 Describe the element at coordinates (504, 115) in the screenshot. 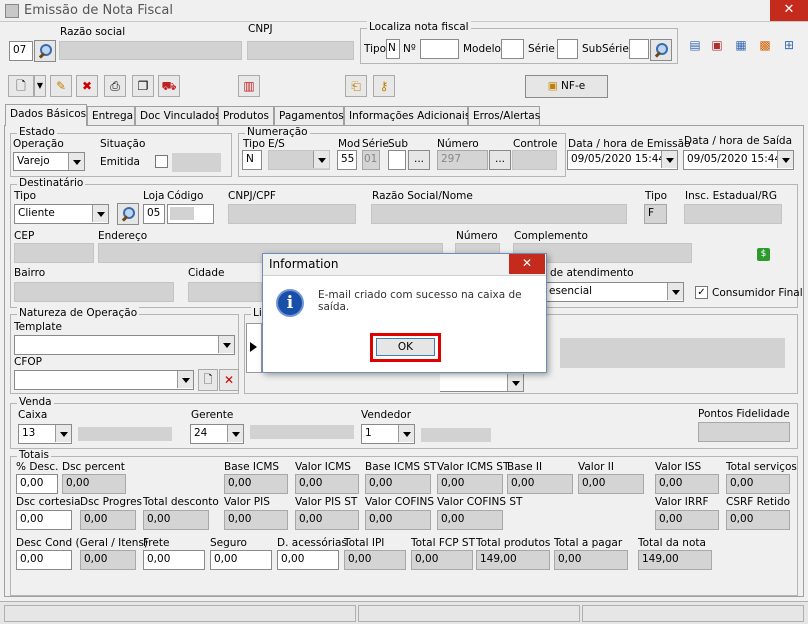

I see `tab-erros-alertas: Erros/Alertas` at that location.